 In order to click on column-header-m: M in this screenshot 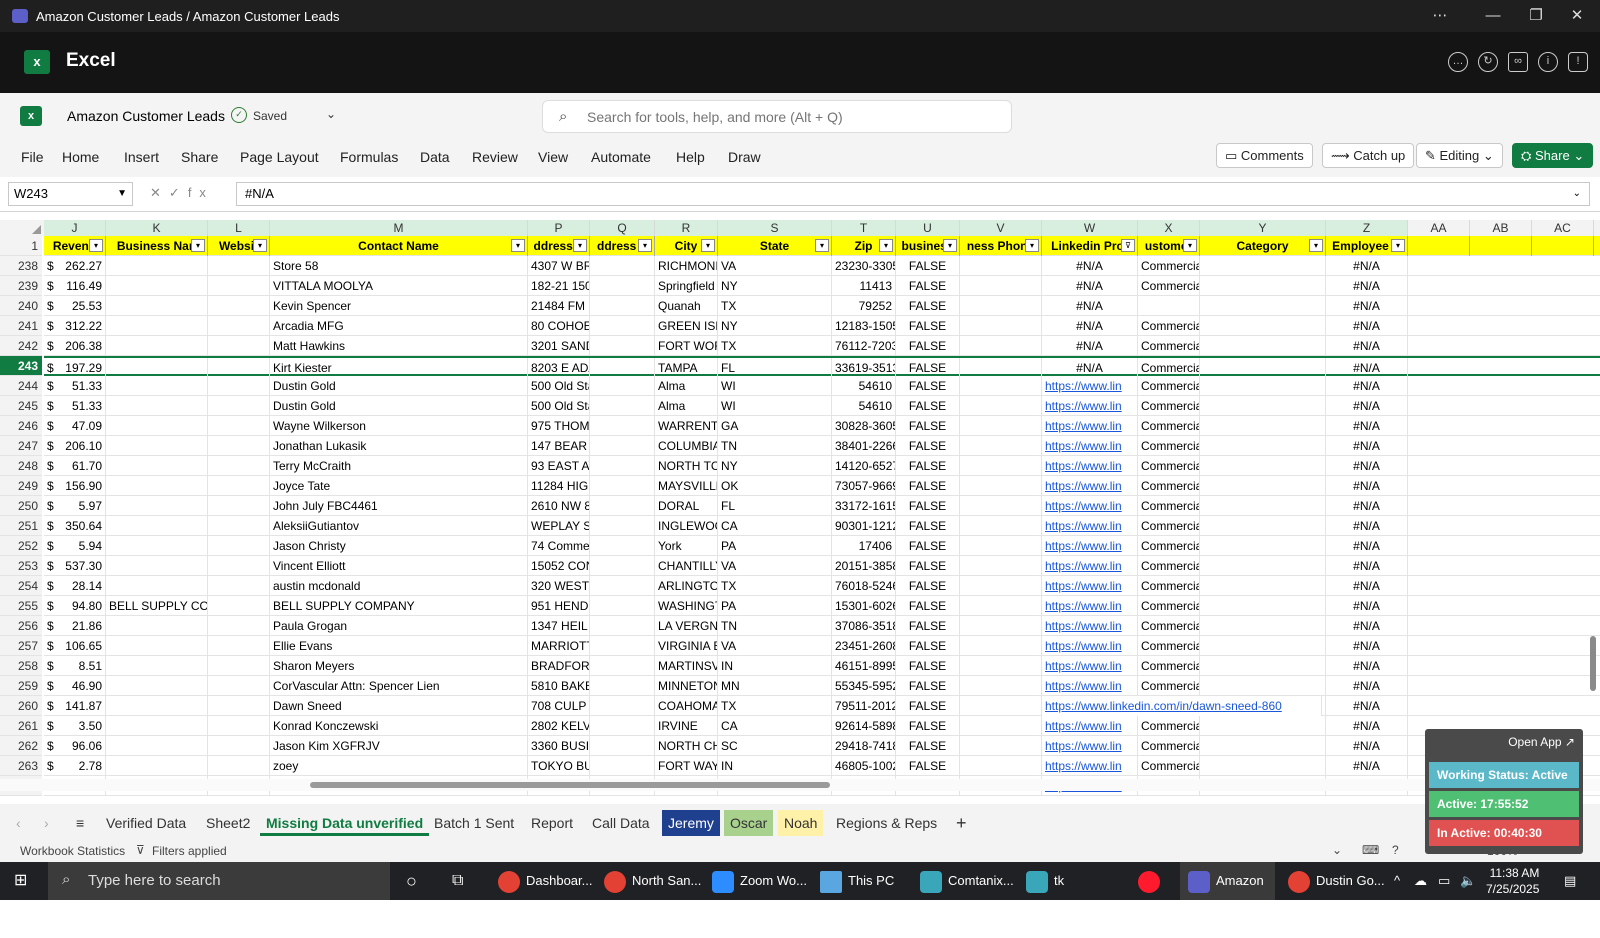, I will do `click(399, 228)`.